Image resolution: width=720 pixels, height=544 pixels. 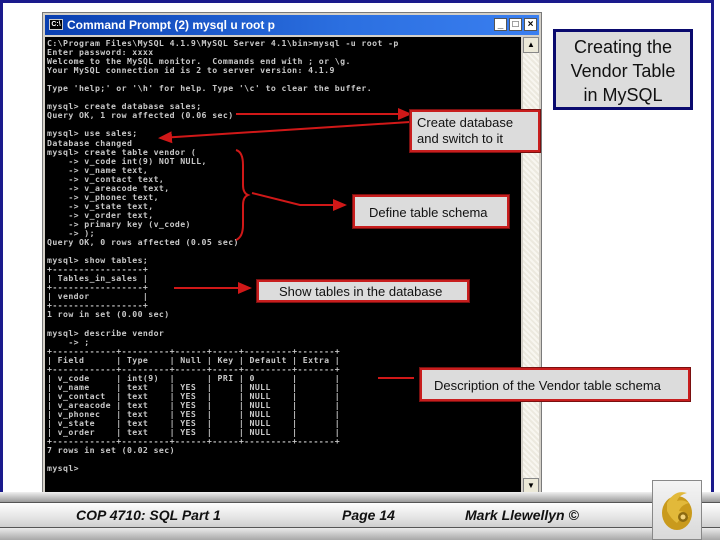 I want to click on footer-band-top, so click(x=360, y=497).